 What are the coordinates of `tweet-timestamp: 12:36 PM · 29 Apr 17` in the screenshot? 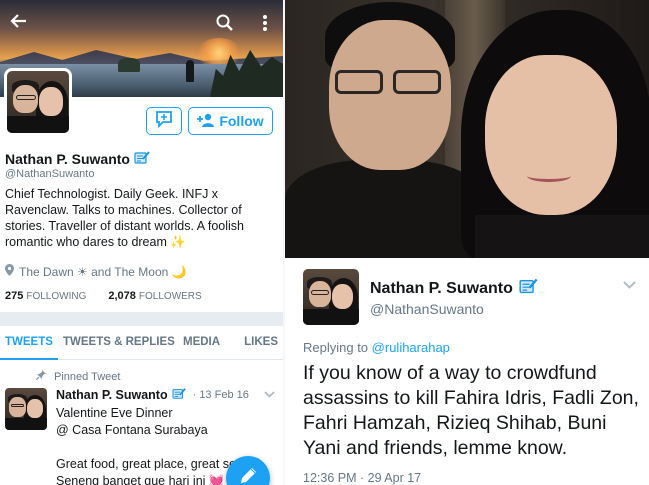 It's located at (362, 478).